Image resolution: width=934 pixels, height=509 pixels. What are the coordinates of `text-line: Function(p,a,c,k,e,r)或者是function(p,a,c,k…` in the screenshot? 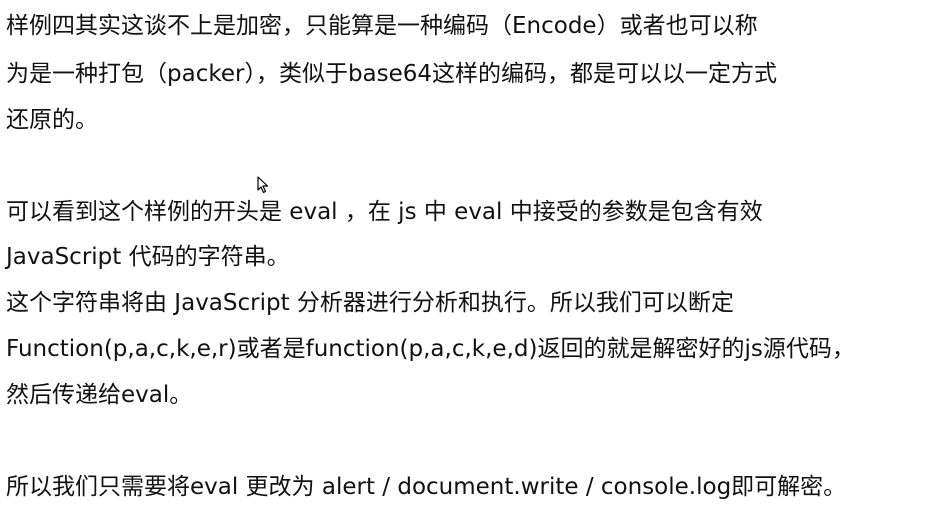 It's located at (430, 349).